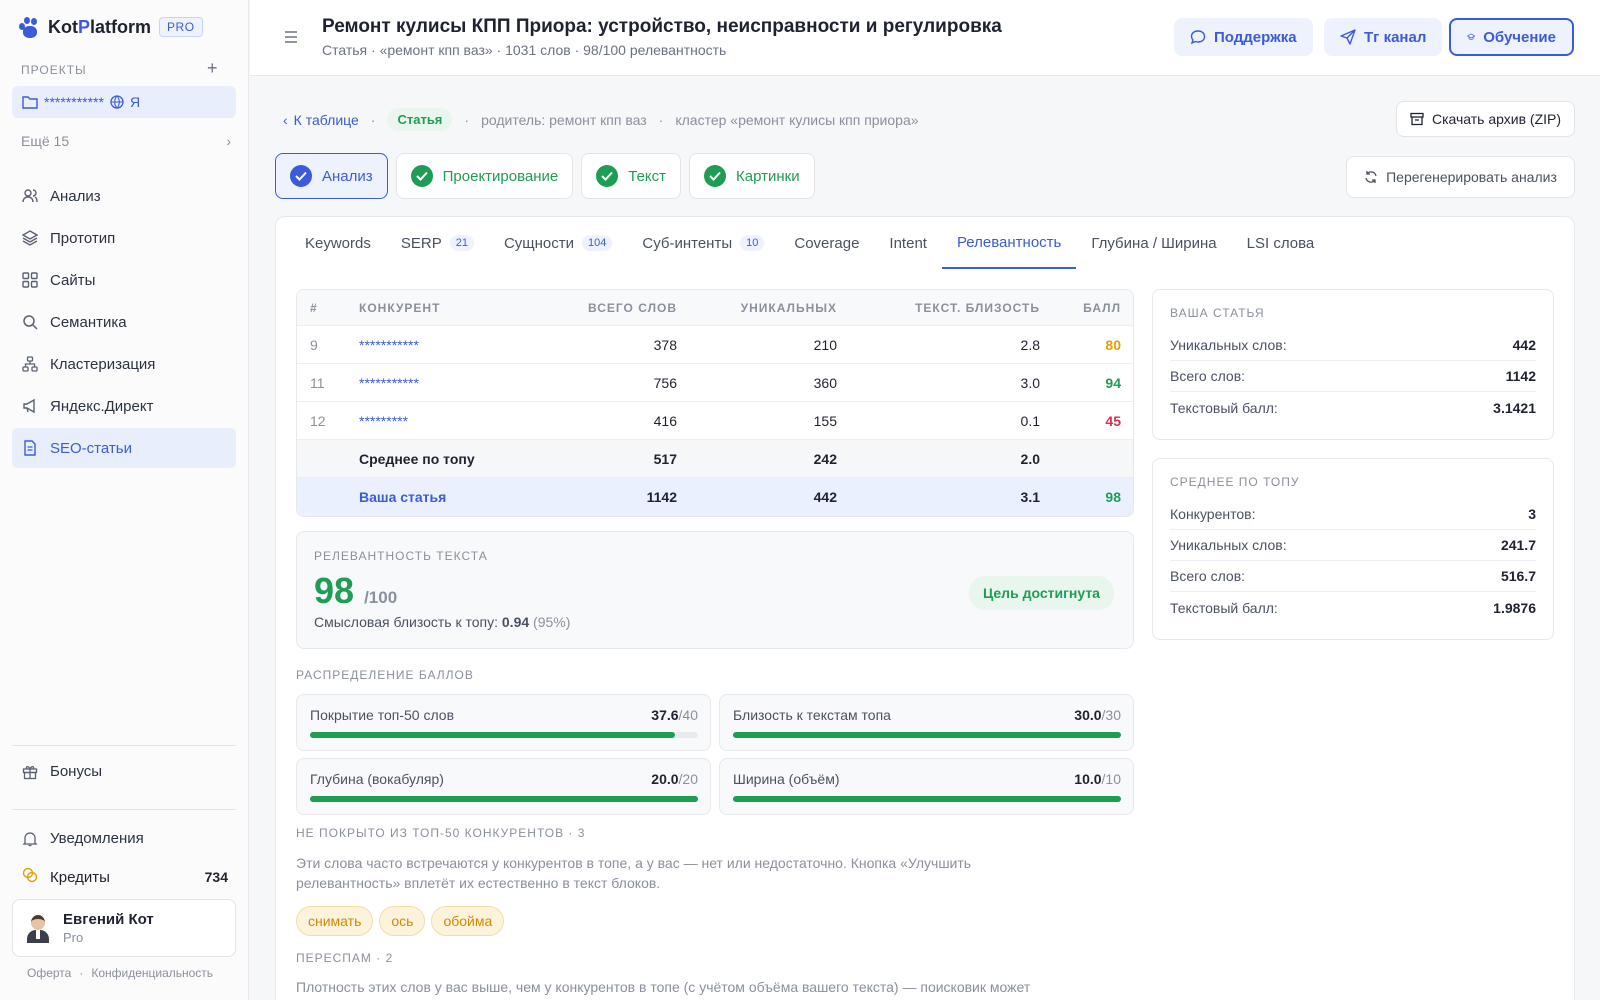 The image size is (1600, 1000). I want to click on more-projects: Ещё 15 ›, so click(126, 141).